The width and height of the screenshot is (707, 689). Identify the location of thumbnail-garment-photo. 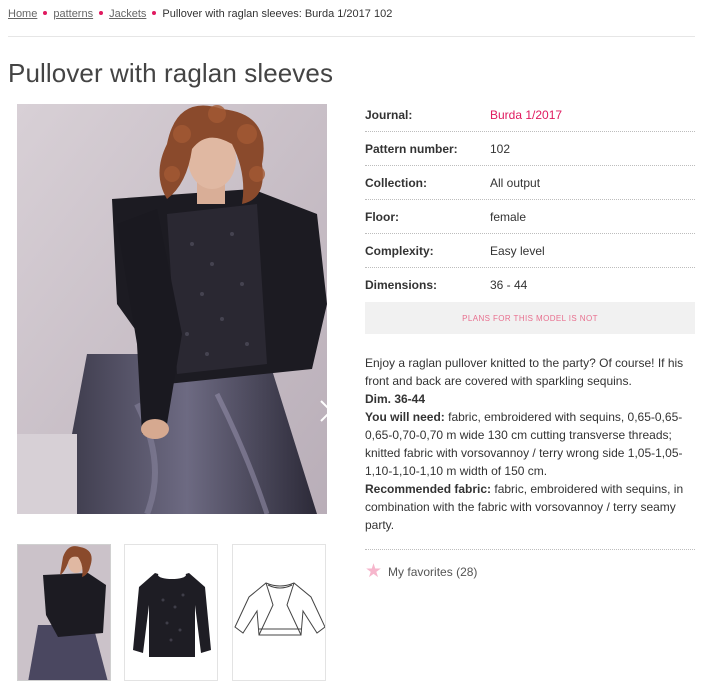
(171, 612).